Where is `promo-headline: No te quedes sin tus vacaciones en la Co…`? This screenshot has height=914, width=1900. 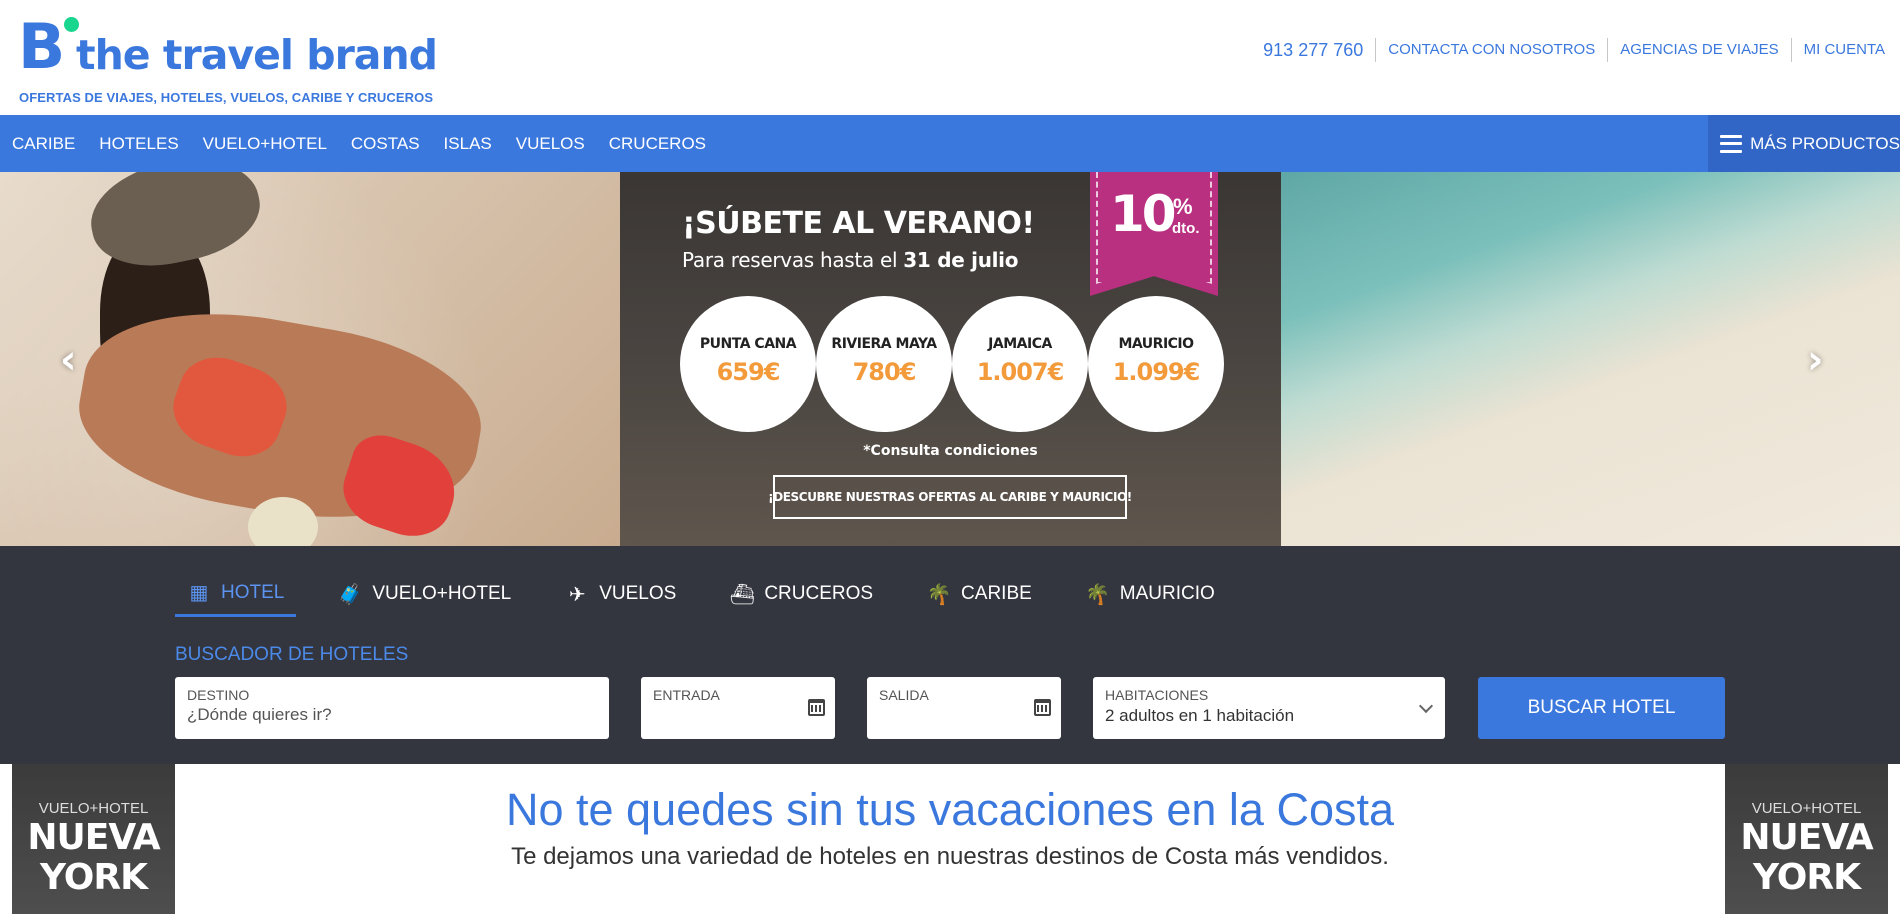
promo-headline: No te quedes sin tus vacaciones en la Co… is located at coordinates (950, 809).